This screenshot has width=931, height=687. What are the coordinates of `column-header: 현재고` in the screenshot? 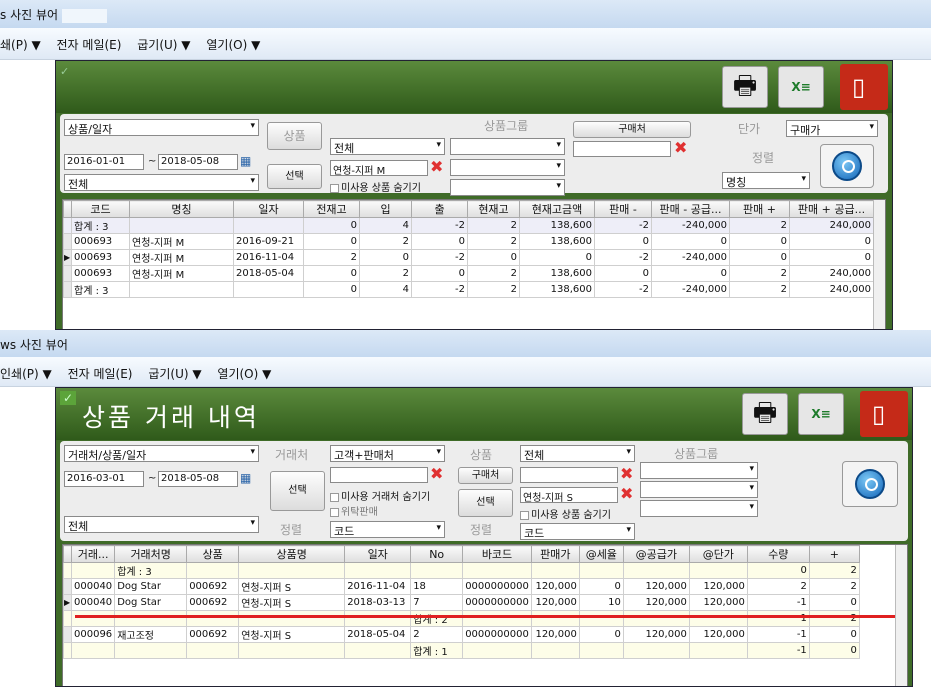 It's located at (493, 209).